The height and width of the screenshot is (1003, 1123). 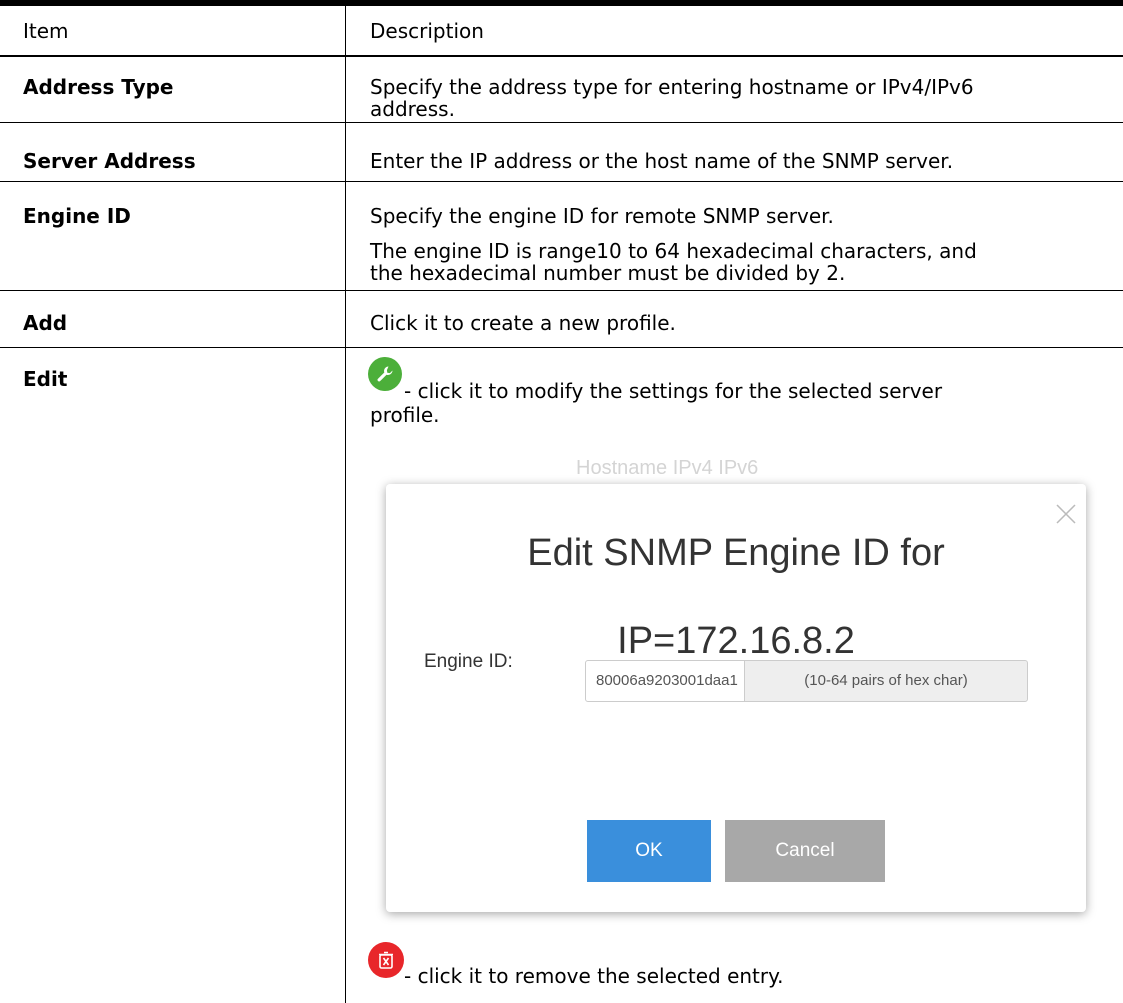 I want to click on row-item-edit: Edit, so click(x=45, y=379).